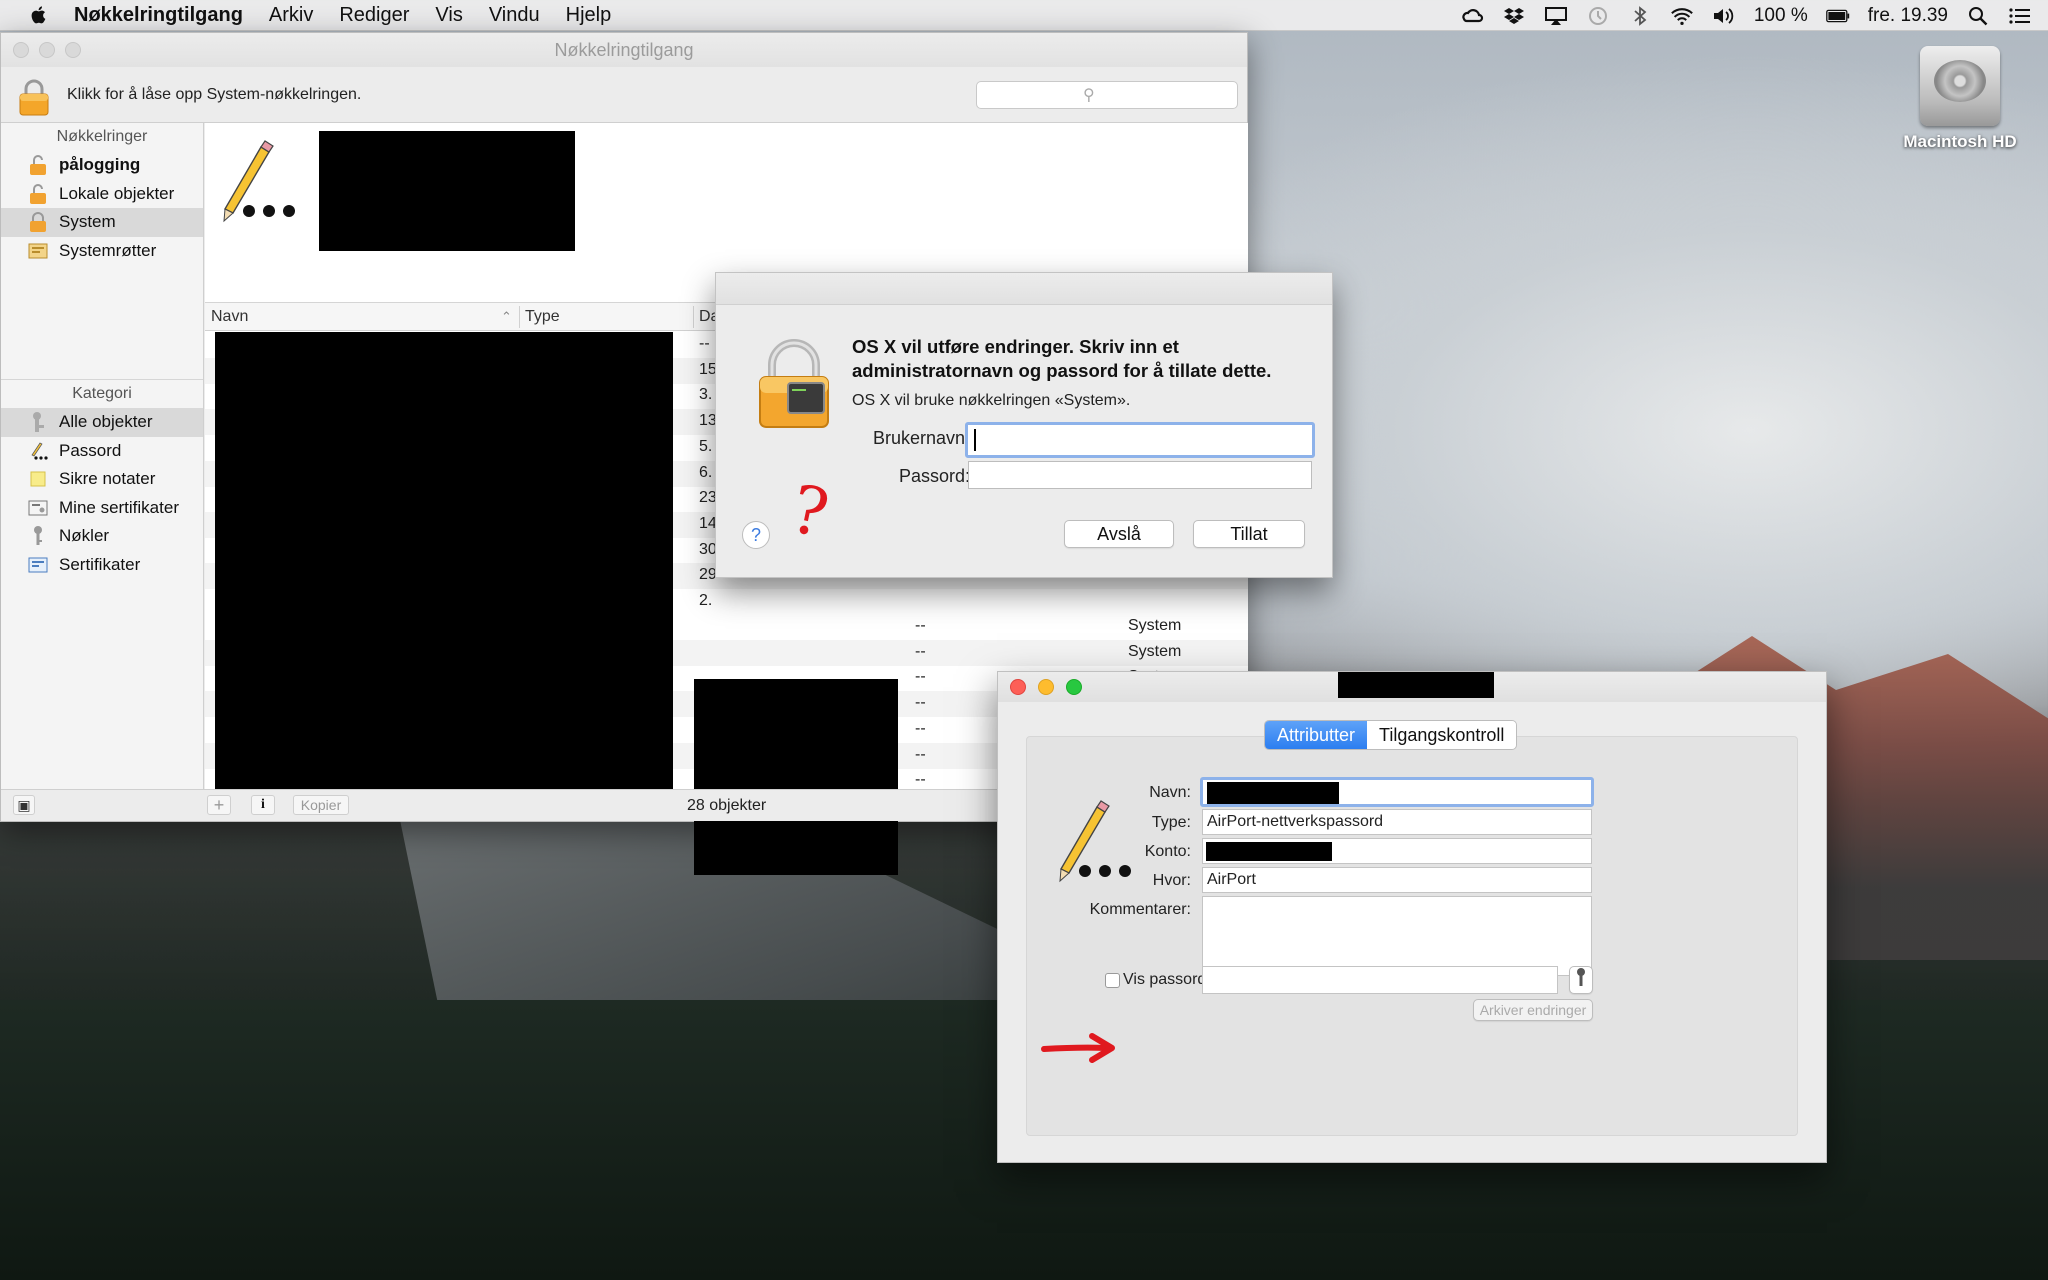  I want to click on help-button: ?, so click(756, 535).